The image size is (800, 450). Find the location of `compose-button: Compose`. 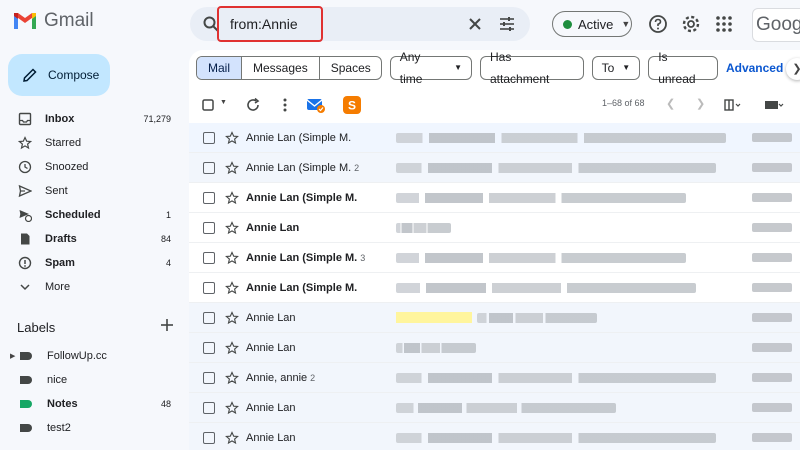

compose-button: Compose is located at coordinates (59, 75).